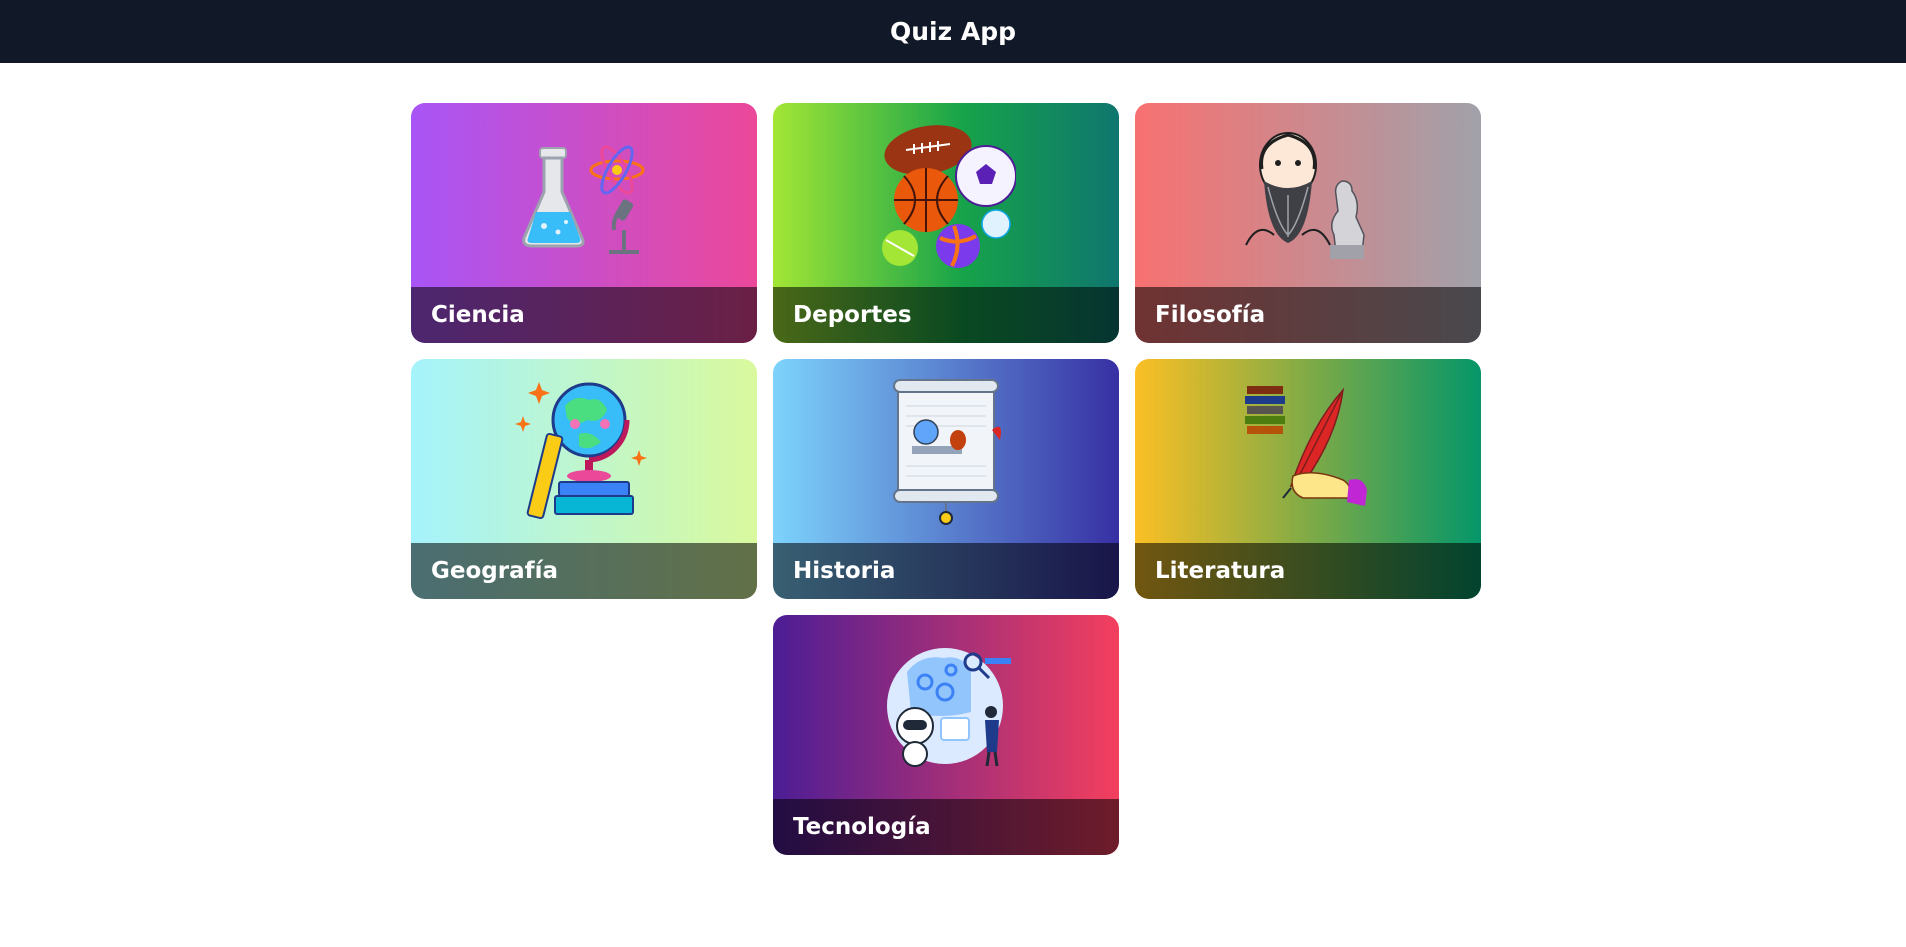 The width and height of the screenshot is (1906, 947). What do you see at coordinates (1308, 571) in the screenshot?
I see `category-label-bar: Literatura` at bounding box center [1308, 571].